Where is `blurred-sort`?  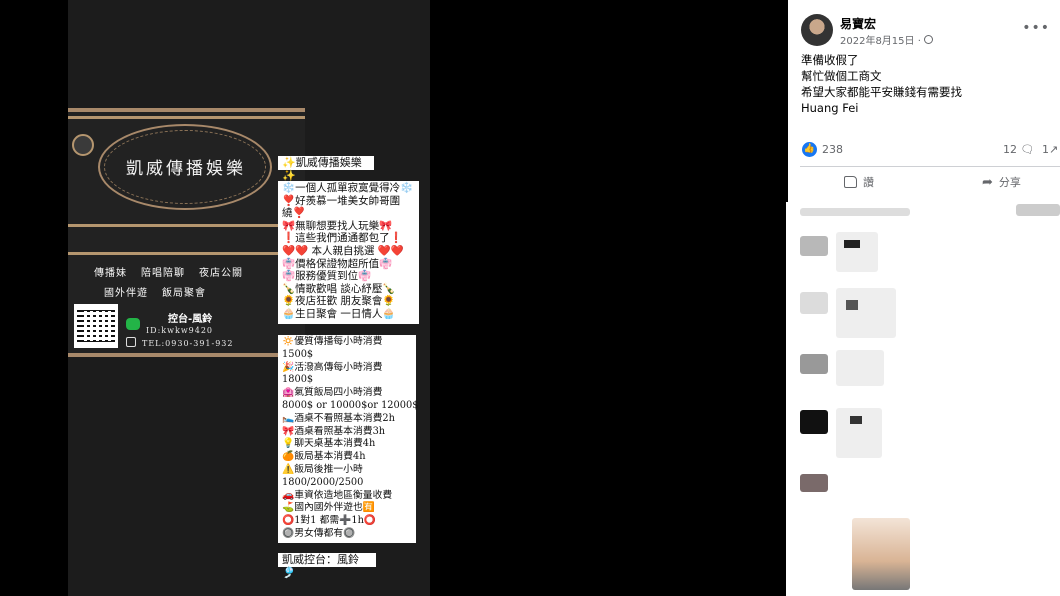
blurred-sort is located at coordinates (1038, 210).